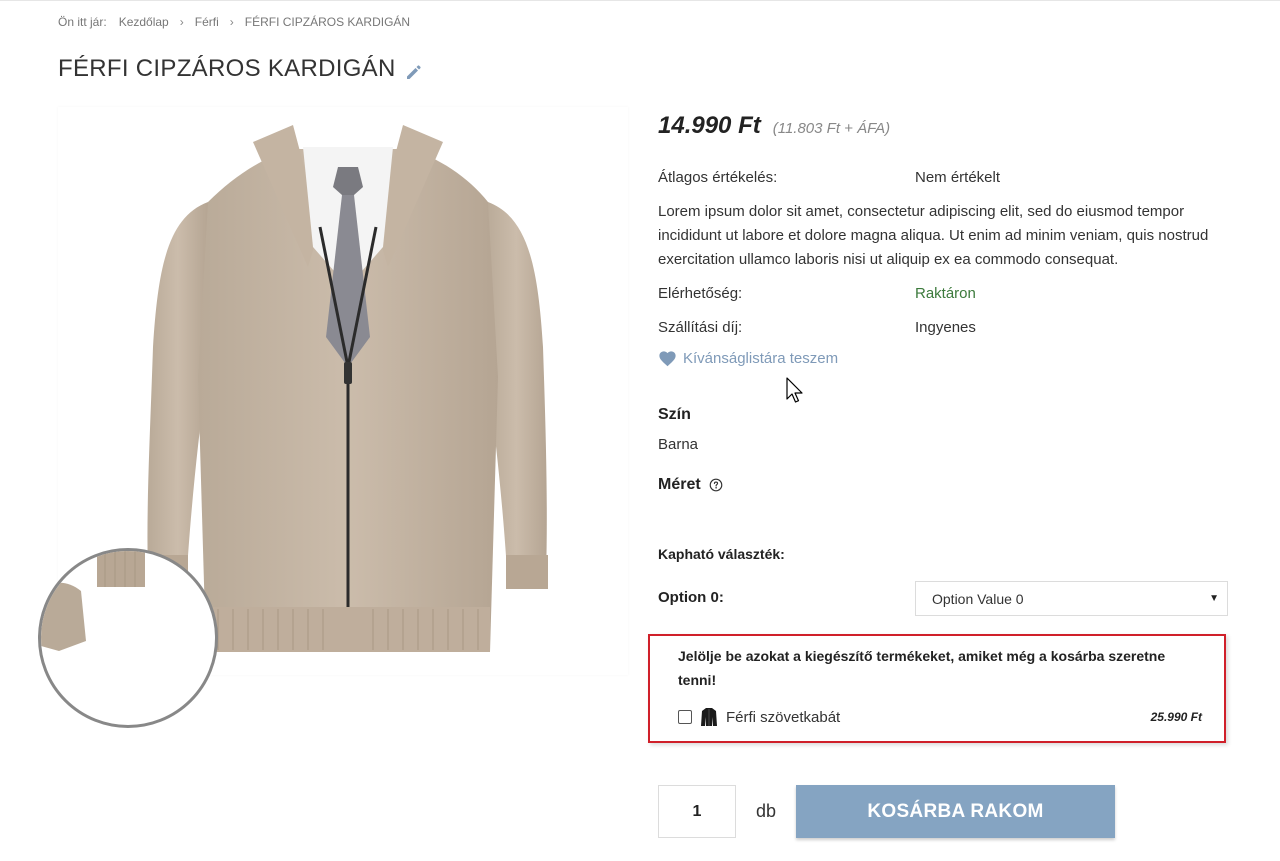  I want to click on color-value: Barna, so click(678, 444).